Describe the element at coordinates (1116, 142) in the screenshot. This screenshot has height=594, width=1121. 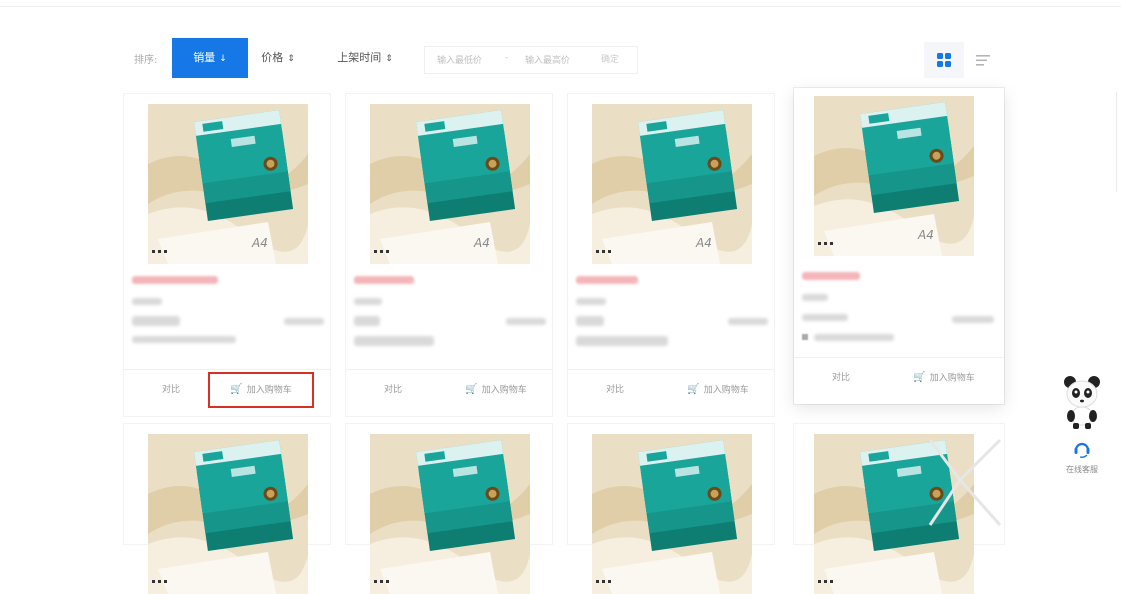
I see `right-edge-divider` at that location.